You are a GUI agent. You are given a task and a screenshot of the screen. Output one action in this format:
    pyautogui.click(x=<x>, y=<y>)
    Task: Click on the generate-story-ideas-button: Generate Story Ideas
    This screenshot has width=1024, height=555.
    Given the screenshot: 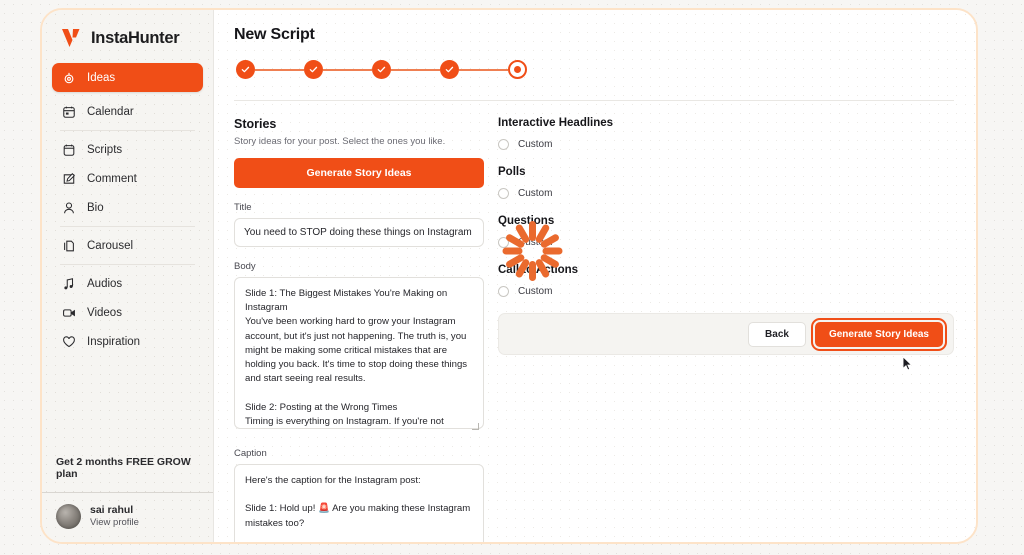 What is the action you would take?
    pyautogui.click(x=359, y=173)
    